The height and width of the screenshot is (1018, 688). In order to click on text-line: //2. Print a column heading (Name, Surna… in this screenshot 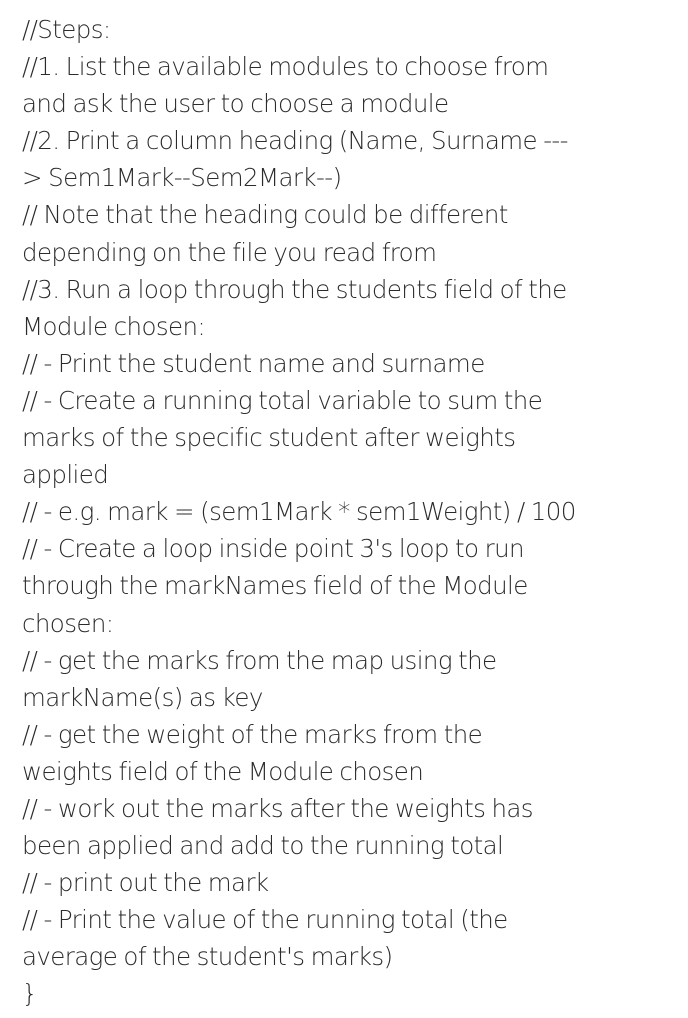, I will do `click(295, 141)`.